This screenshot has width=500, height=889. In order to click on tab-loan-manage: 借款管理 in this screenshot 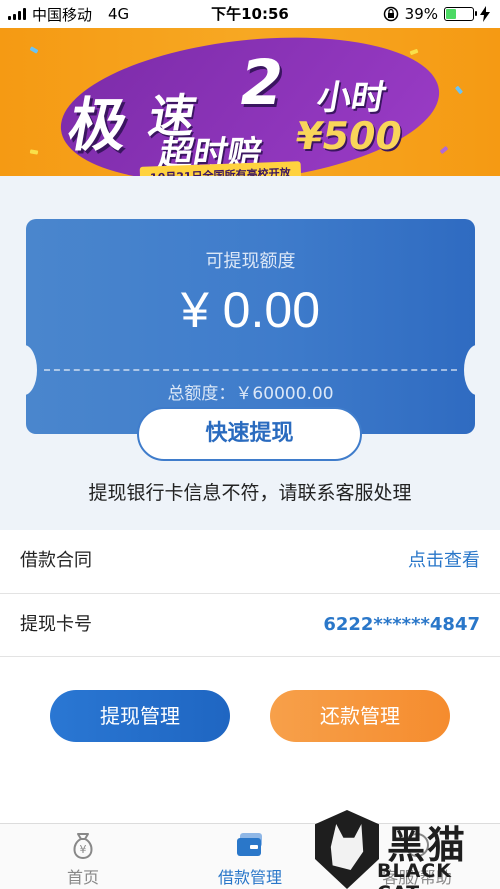, I will do `click(250, 856)`.